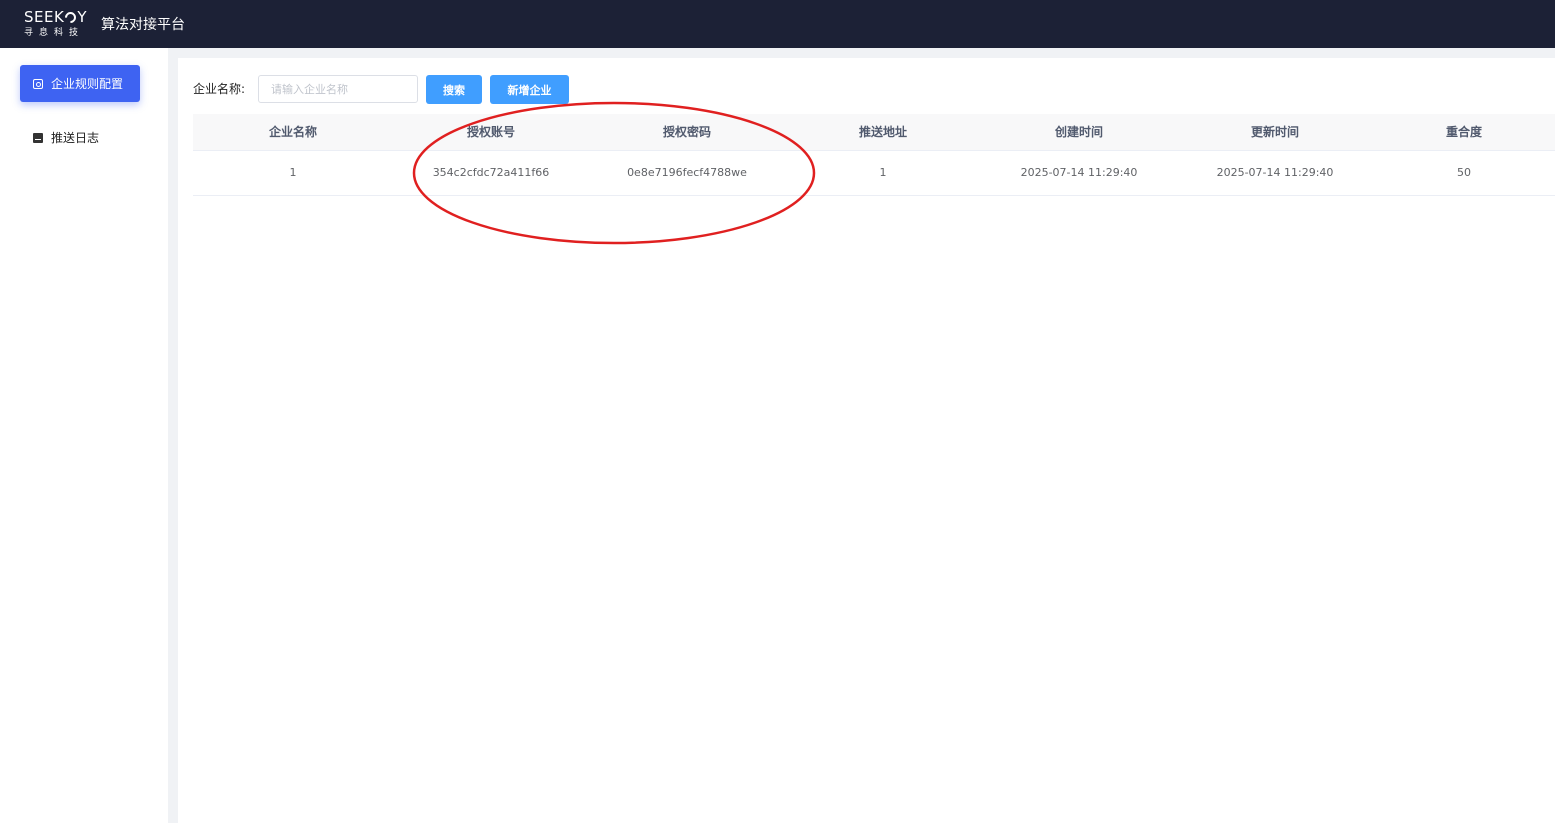 The image size is (1555, 823). What do you see at coordinates (84, 435) in the screenshot?
I see `sidebar: 企业规则配置 推送日志` at bounding box center [84, 435].